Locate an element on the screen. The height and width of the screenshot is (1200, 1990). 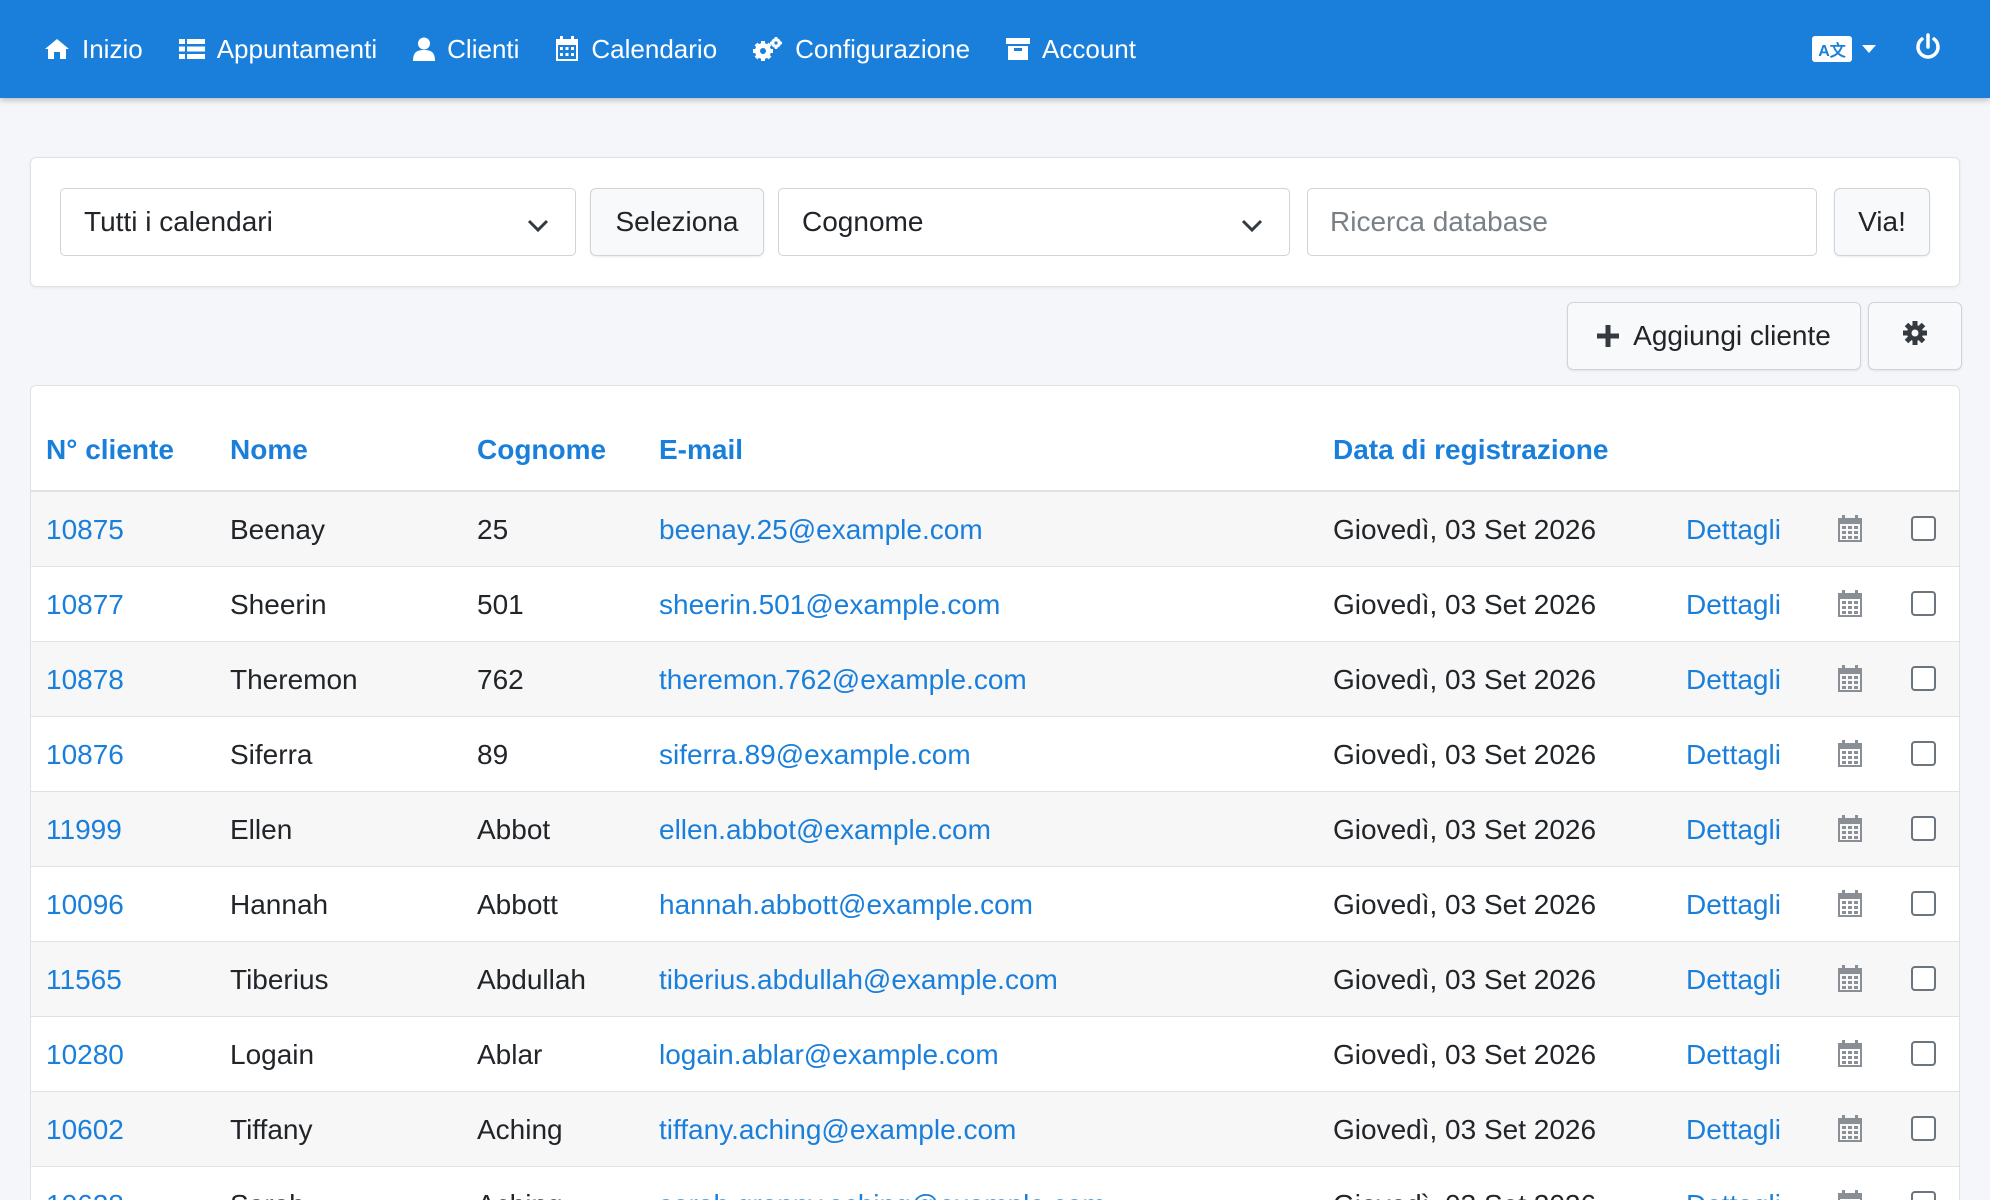
client-number-link: 11565 is located at coordinates (84, 979).